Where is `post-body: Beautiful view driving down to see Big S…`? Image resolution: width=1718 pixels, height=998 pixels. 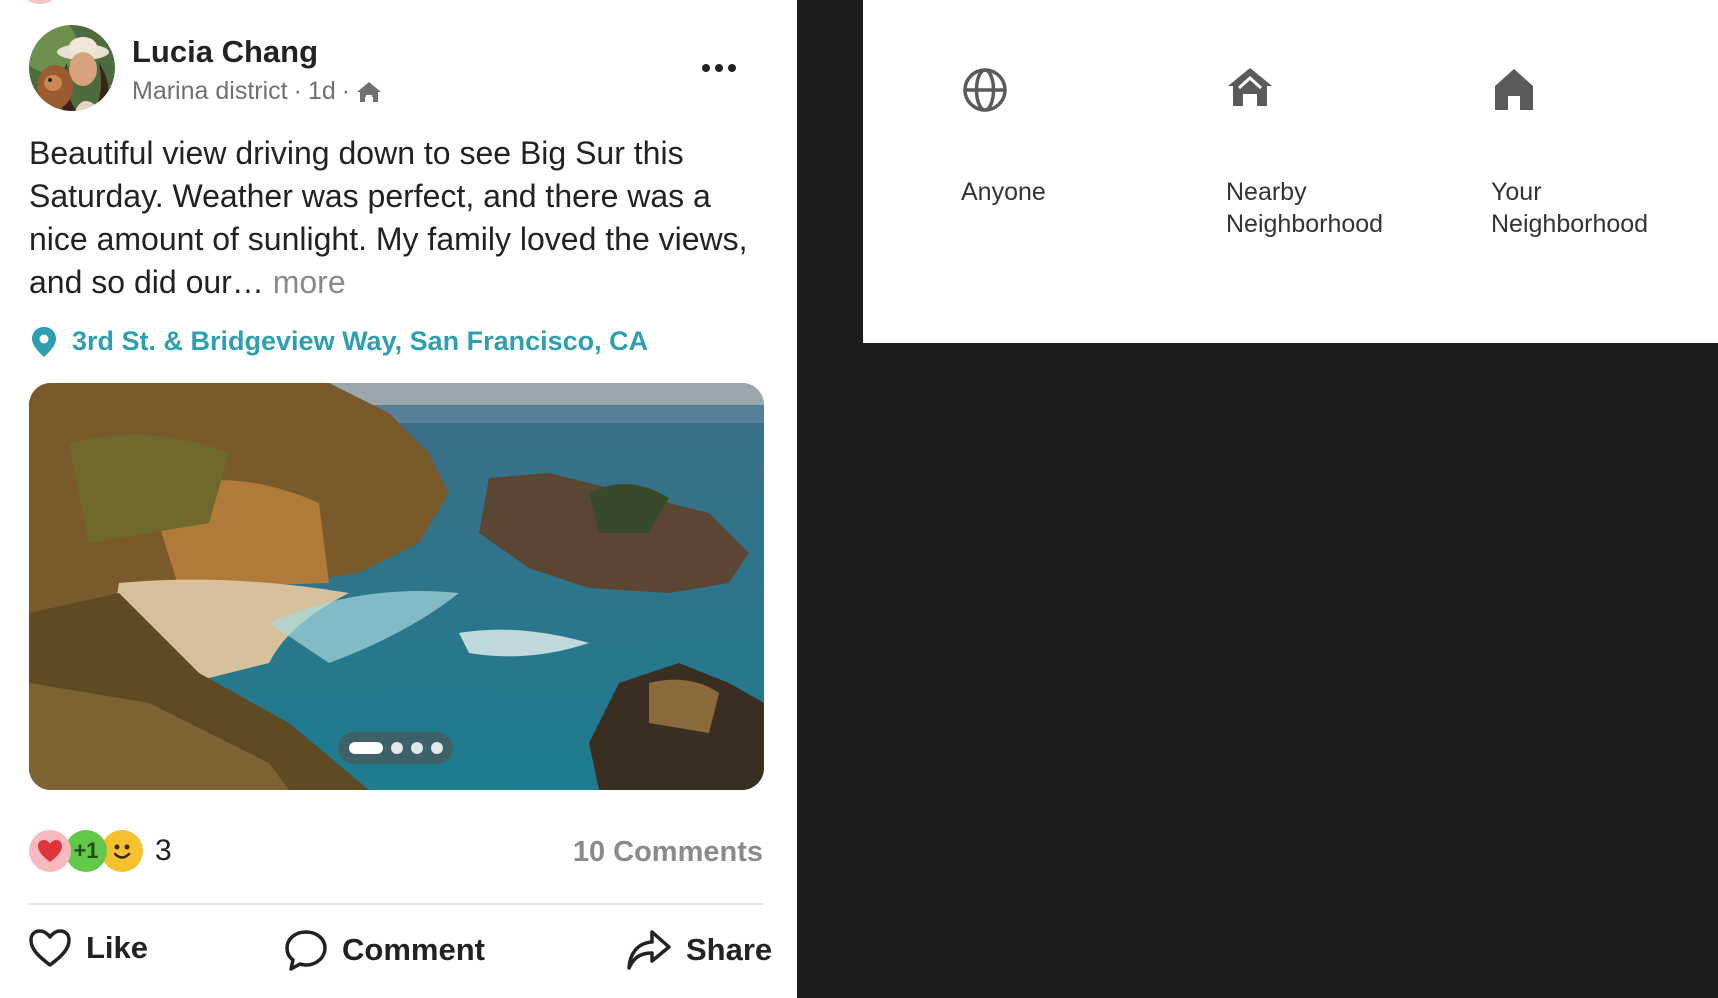 post-body: Beautiful view driving down to see Big S… is located at coordinates (396, 218).